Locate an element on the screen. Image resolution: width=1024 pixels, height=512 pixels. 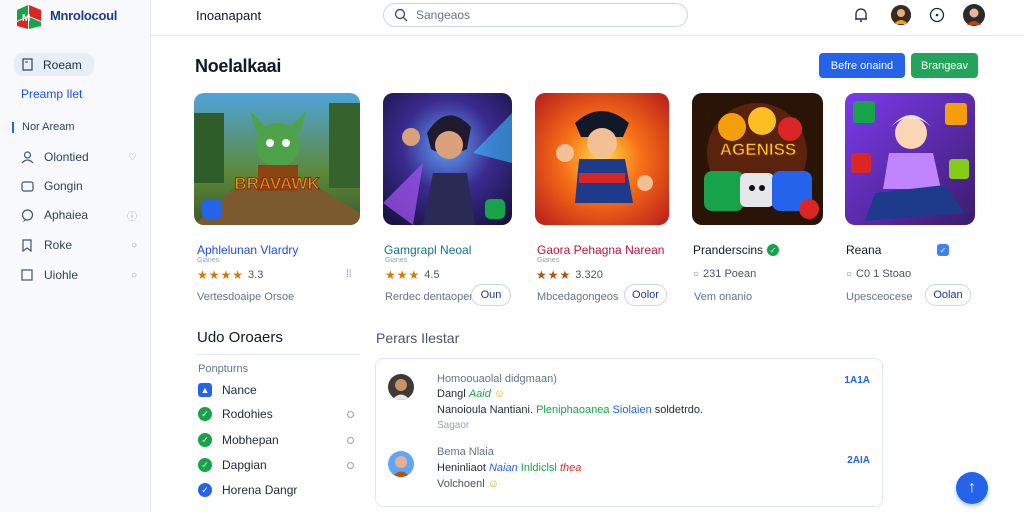
secondary-button: Brangeav is located at coordinates (944, 65).